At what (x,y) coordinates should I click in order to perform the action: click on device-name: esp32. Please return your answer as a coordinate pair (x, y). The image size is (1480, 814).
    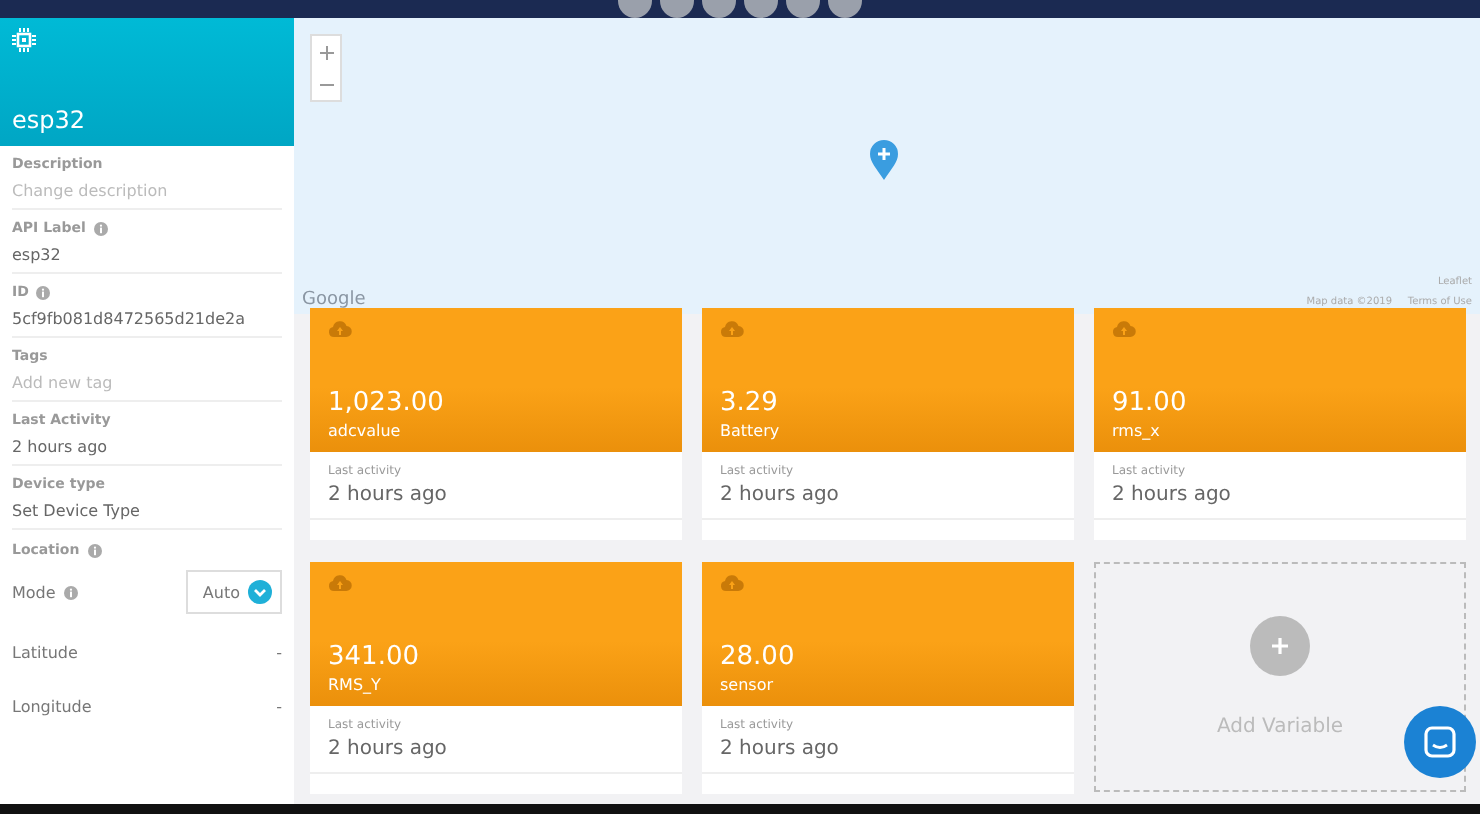
    Looking at the image, I should click on (50, 120).